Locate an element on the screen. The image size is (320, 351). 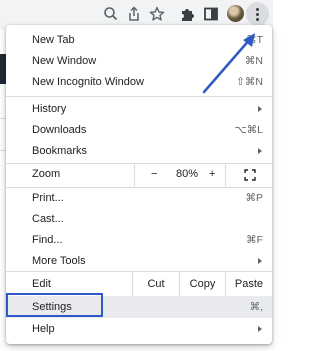
menu-item-label: Help is located at coordinates (43, 329).